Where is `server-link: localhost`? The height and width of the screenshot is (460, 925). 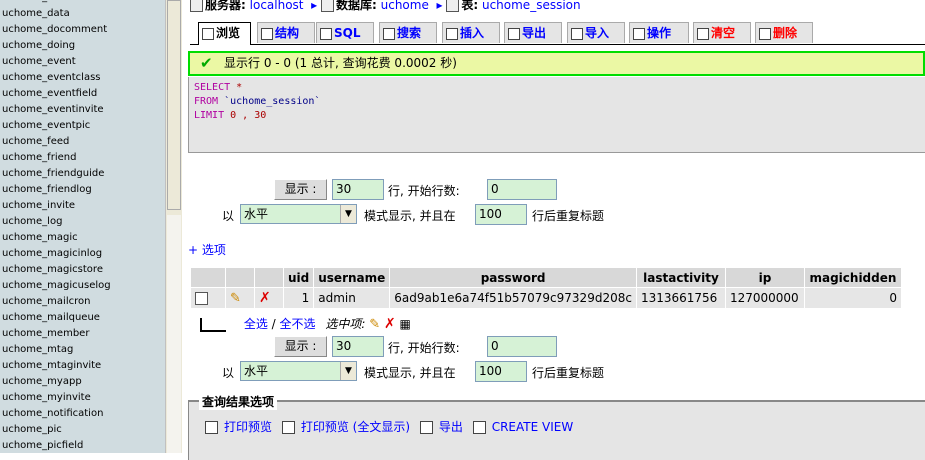
server-link: localhost is located at coordinates (277, 6).